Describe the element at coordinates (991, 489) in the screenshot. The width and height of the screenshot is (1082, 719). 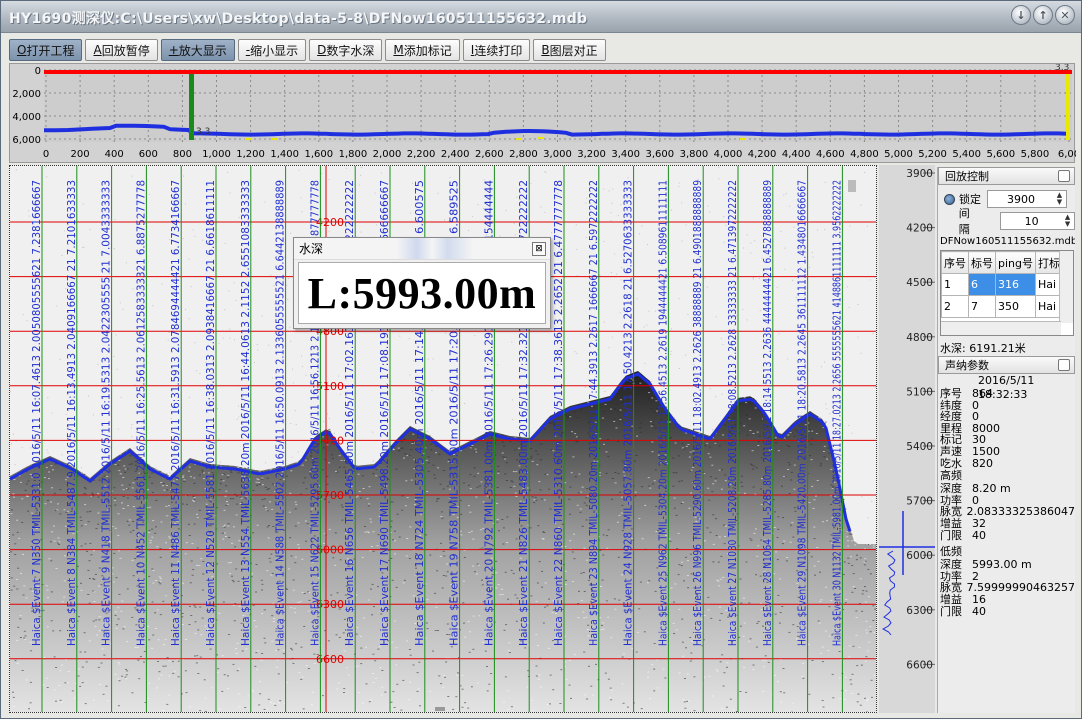
I see `param-value: 8.20 m` at that location.